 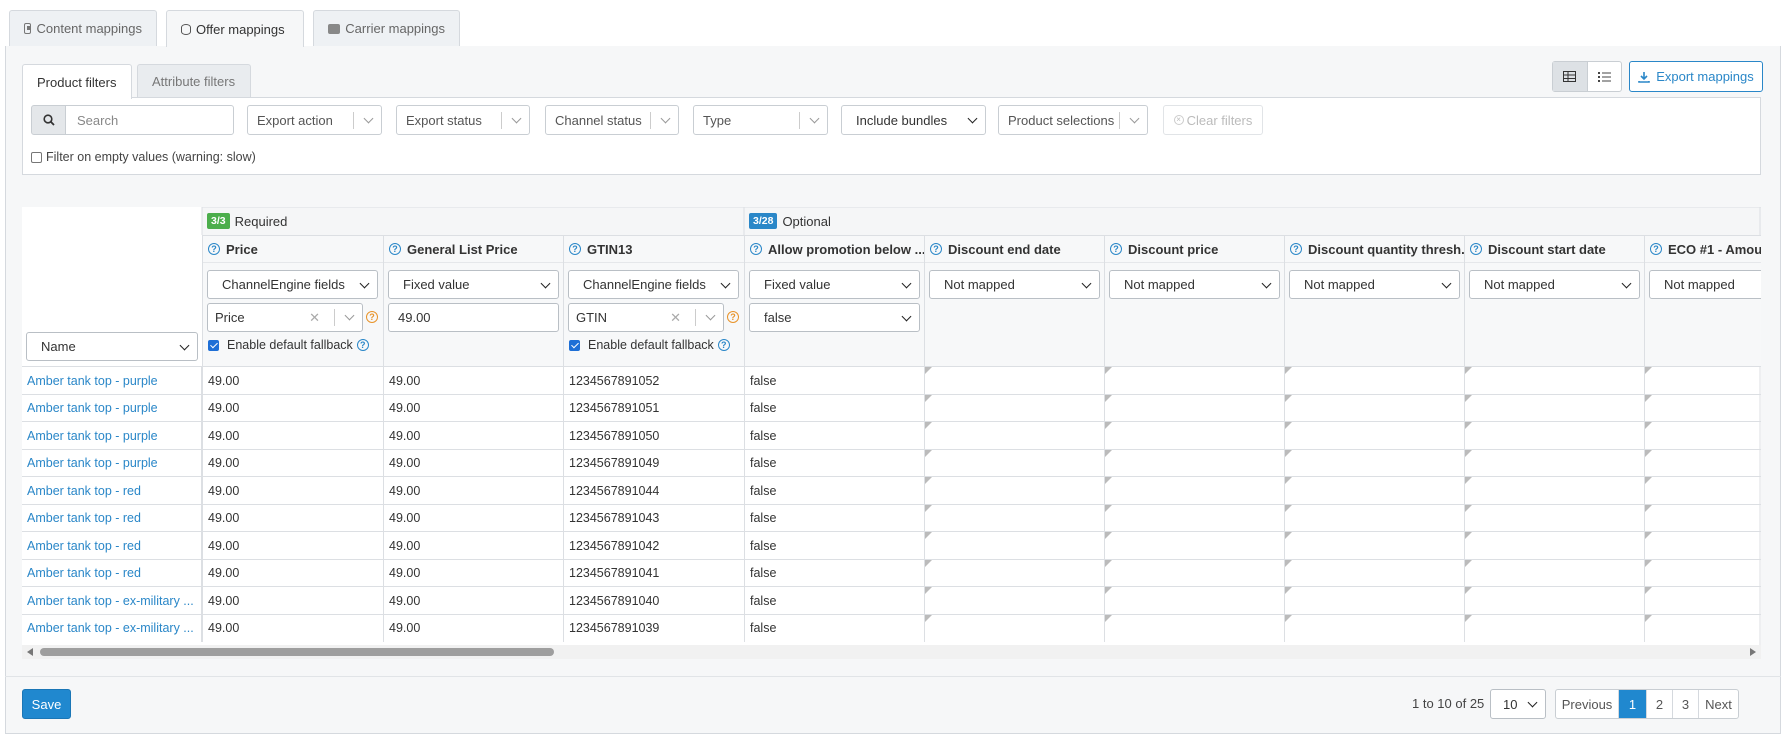 What do you see at coordinates (646, 317) in the screenshot?
I see `field-combobox: GTIN ✕` at bounding box center [646, 317].